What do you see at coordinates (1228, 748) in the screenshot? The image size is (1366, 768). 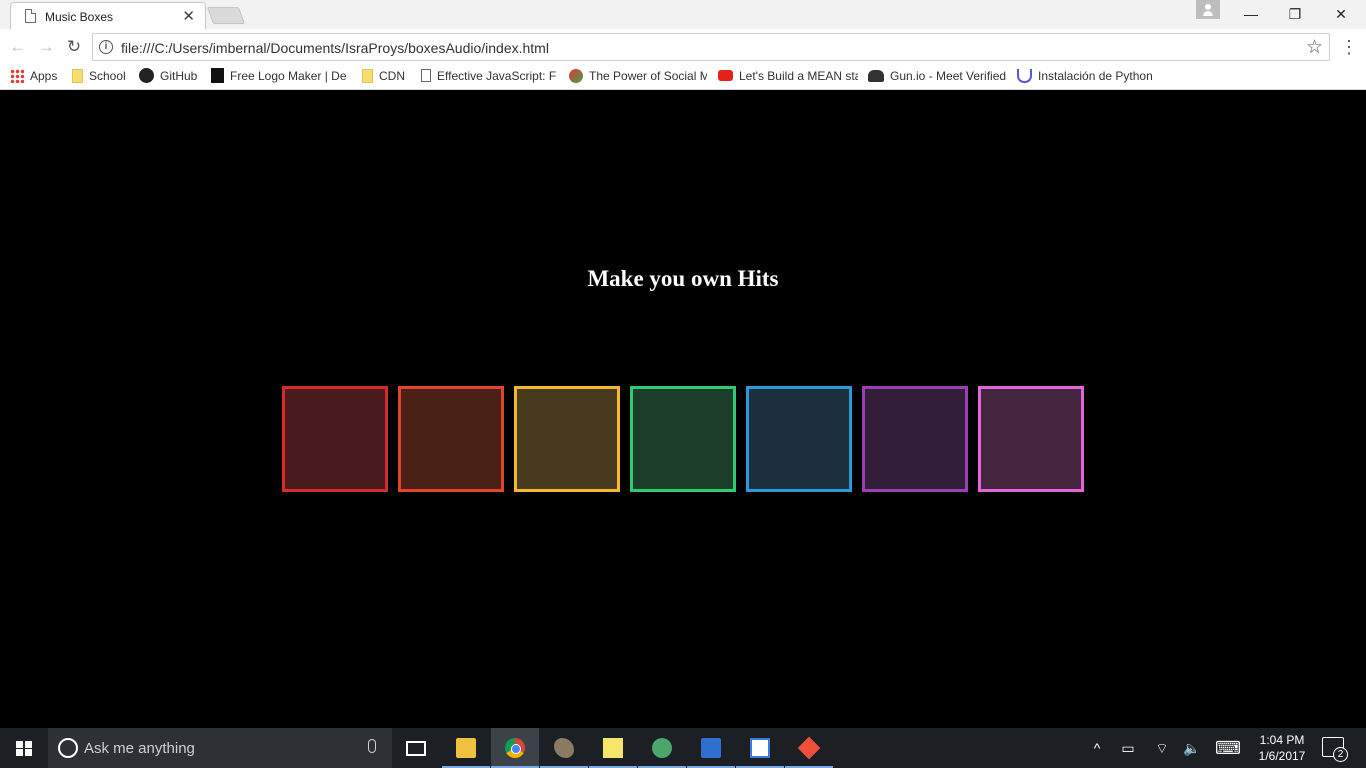 I see `keyboard-icon: ⌨` at bounding box center [1228, 748].